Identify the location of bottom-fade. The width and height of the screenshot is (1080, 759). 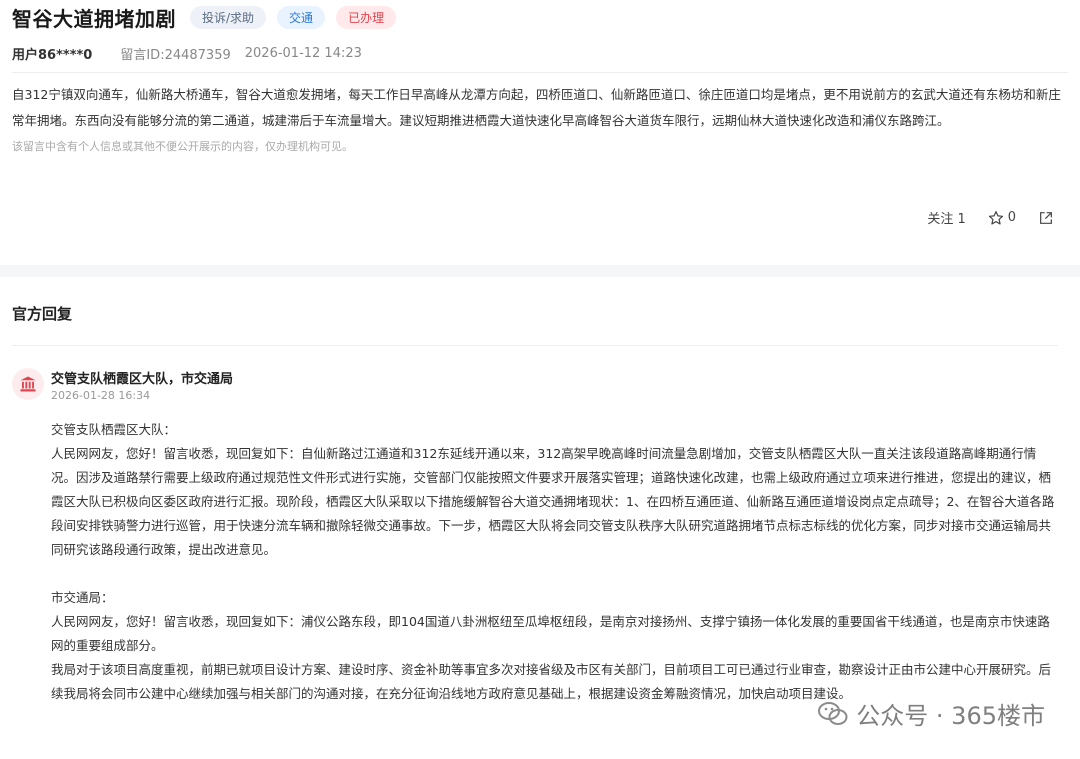
(540, 750).